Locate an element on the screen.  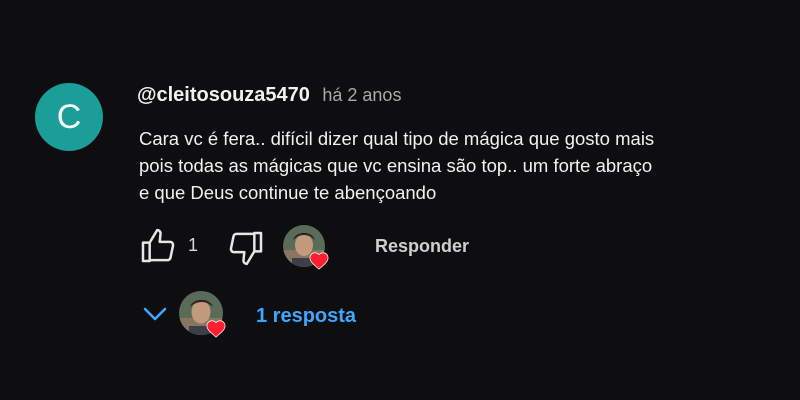
dislike-button is located at coordinates (246, 248).